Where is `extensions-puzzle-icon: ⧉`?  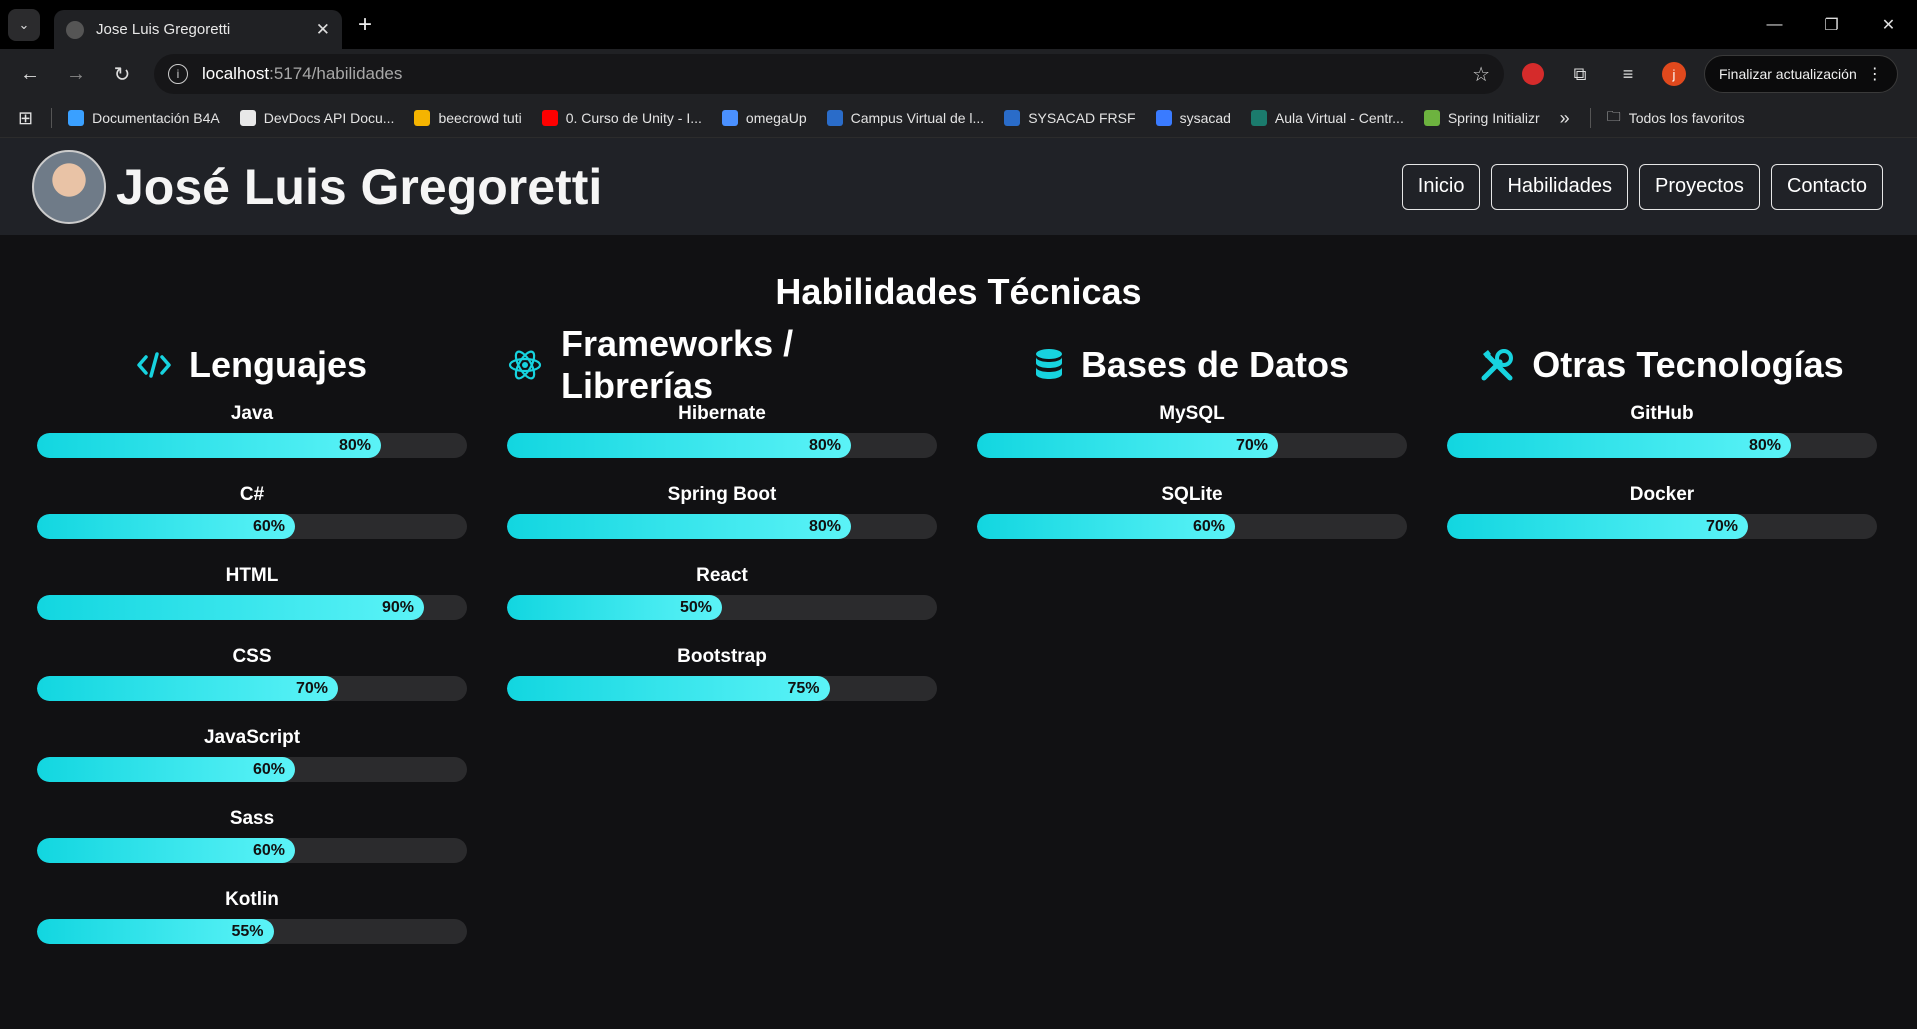
extensions-puzzle-icon: ⧉ is located at coordinates (1580, 74).